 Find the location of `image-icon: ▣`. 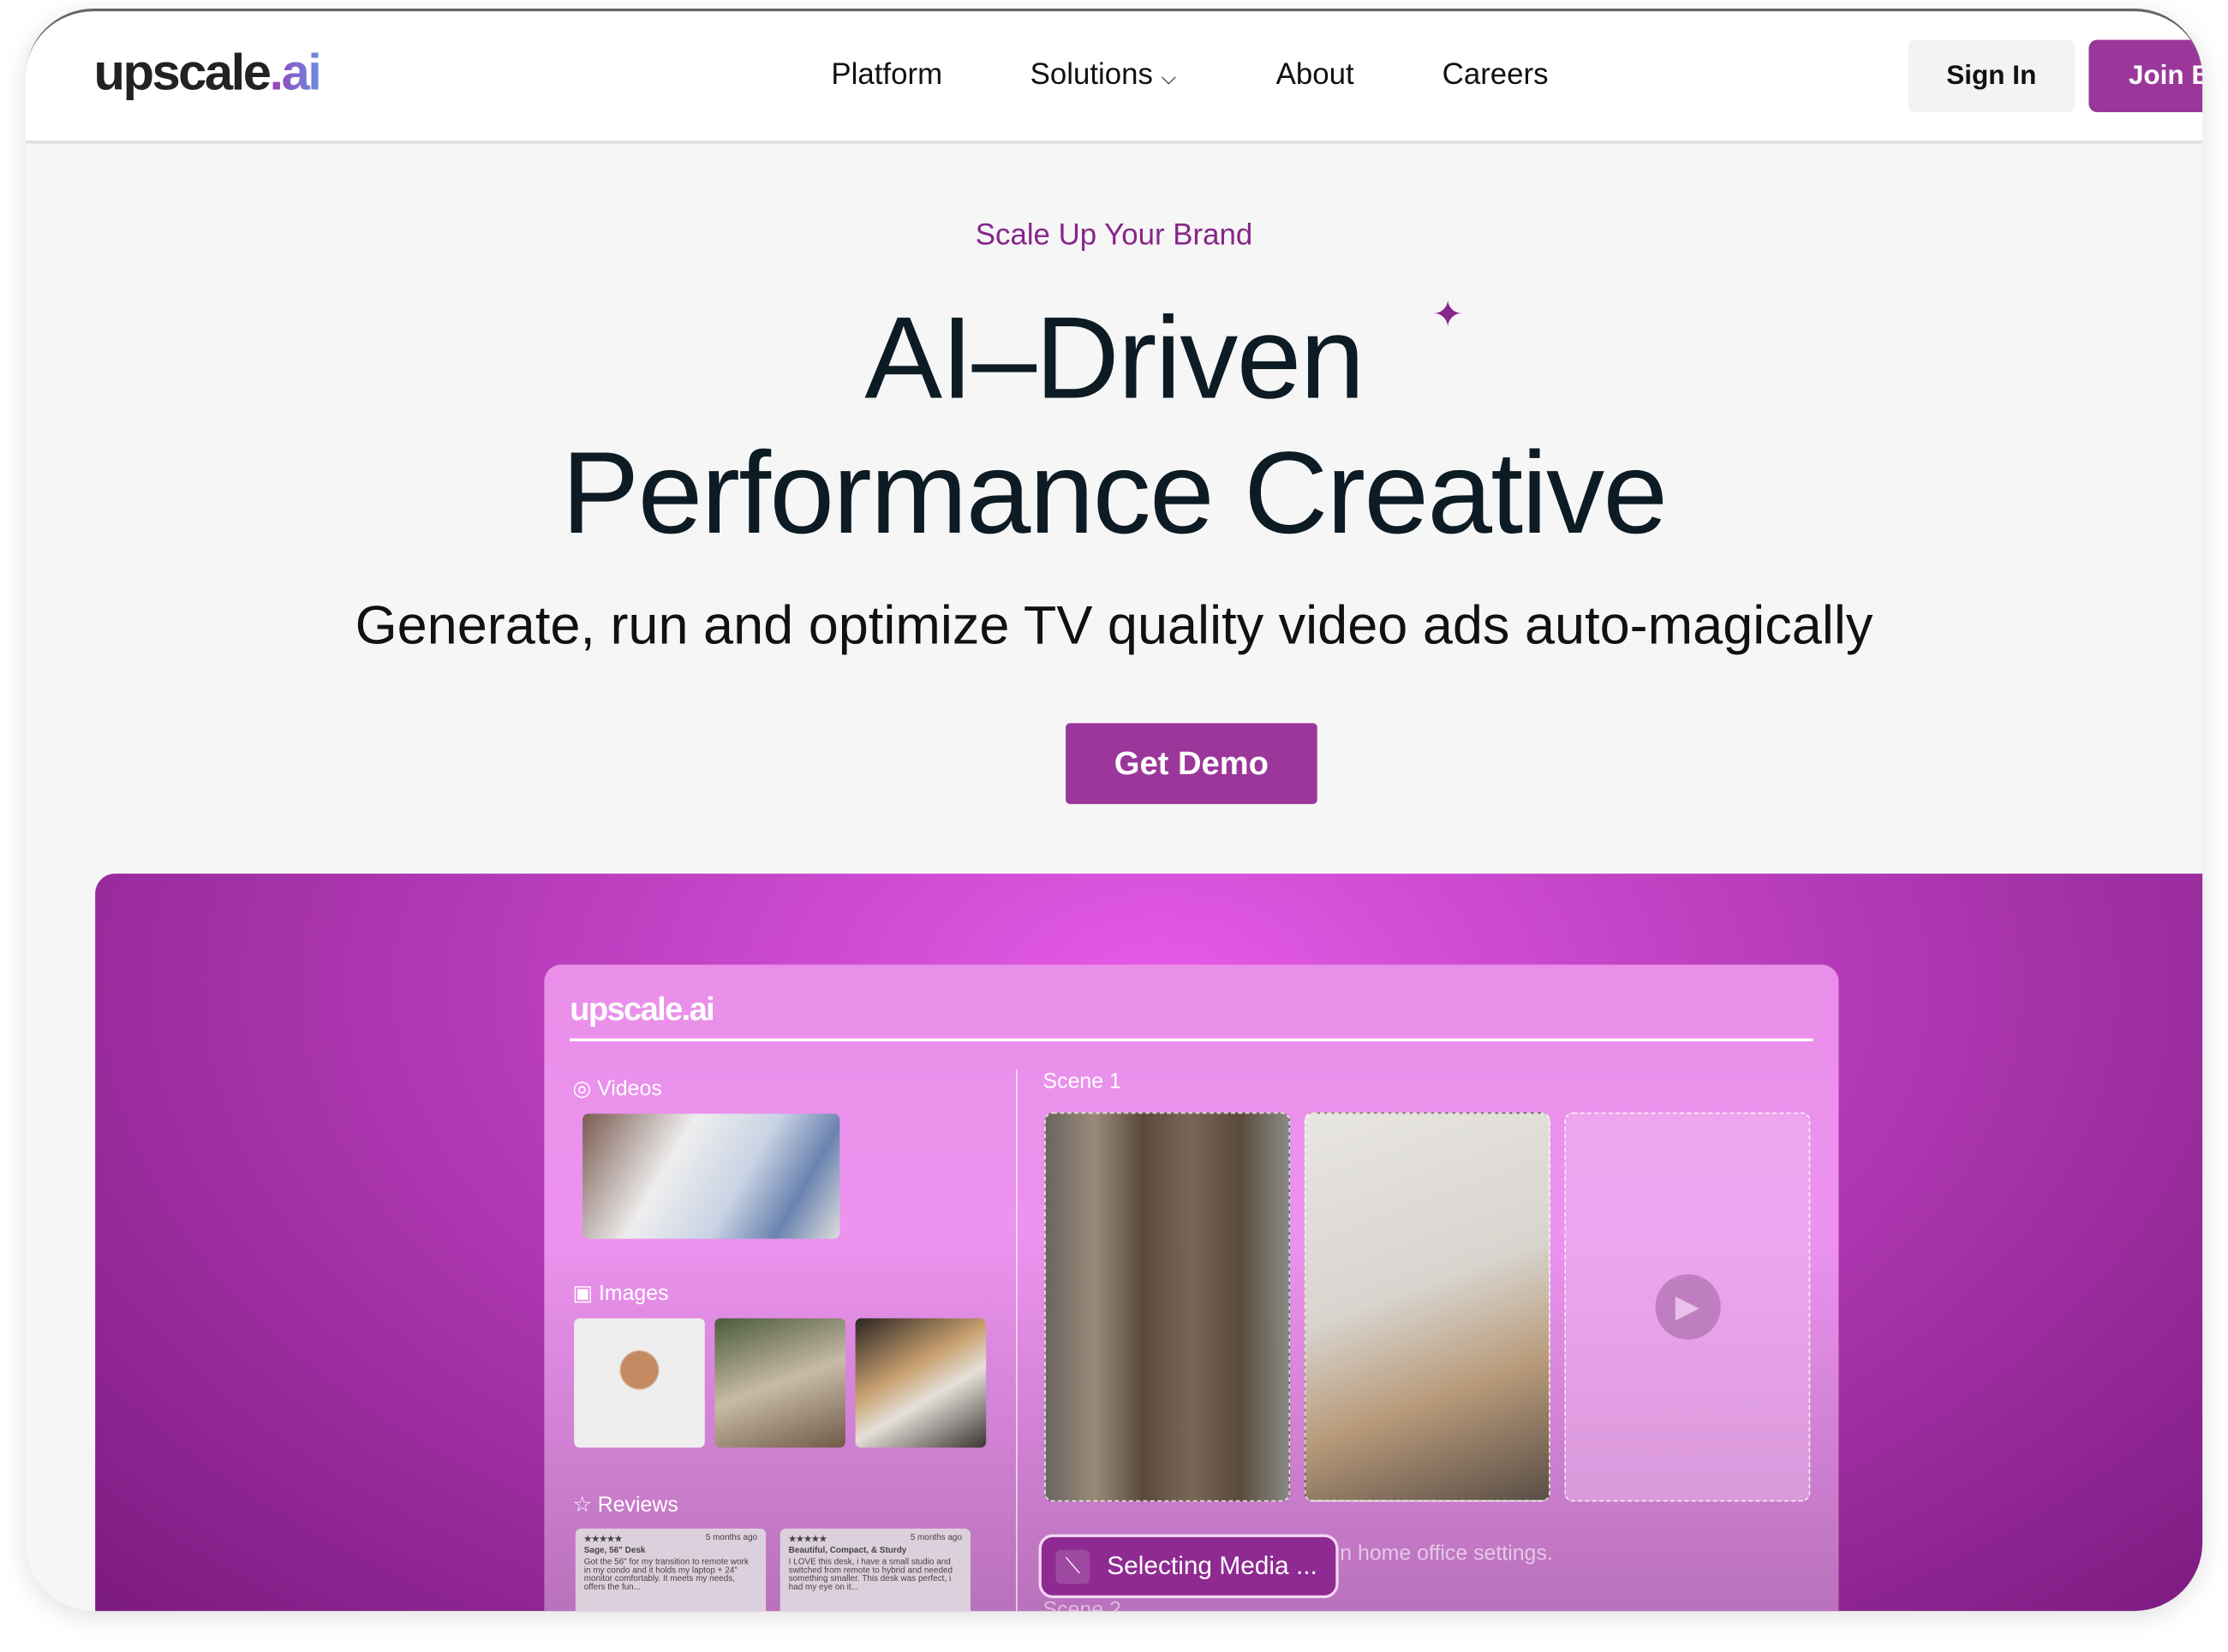

image-icon: ▣ is located at coordinates (583, 1293).